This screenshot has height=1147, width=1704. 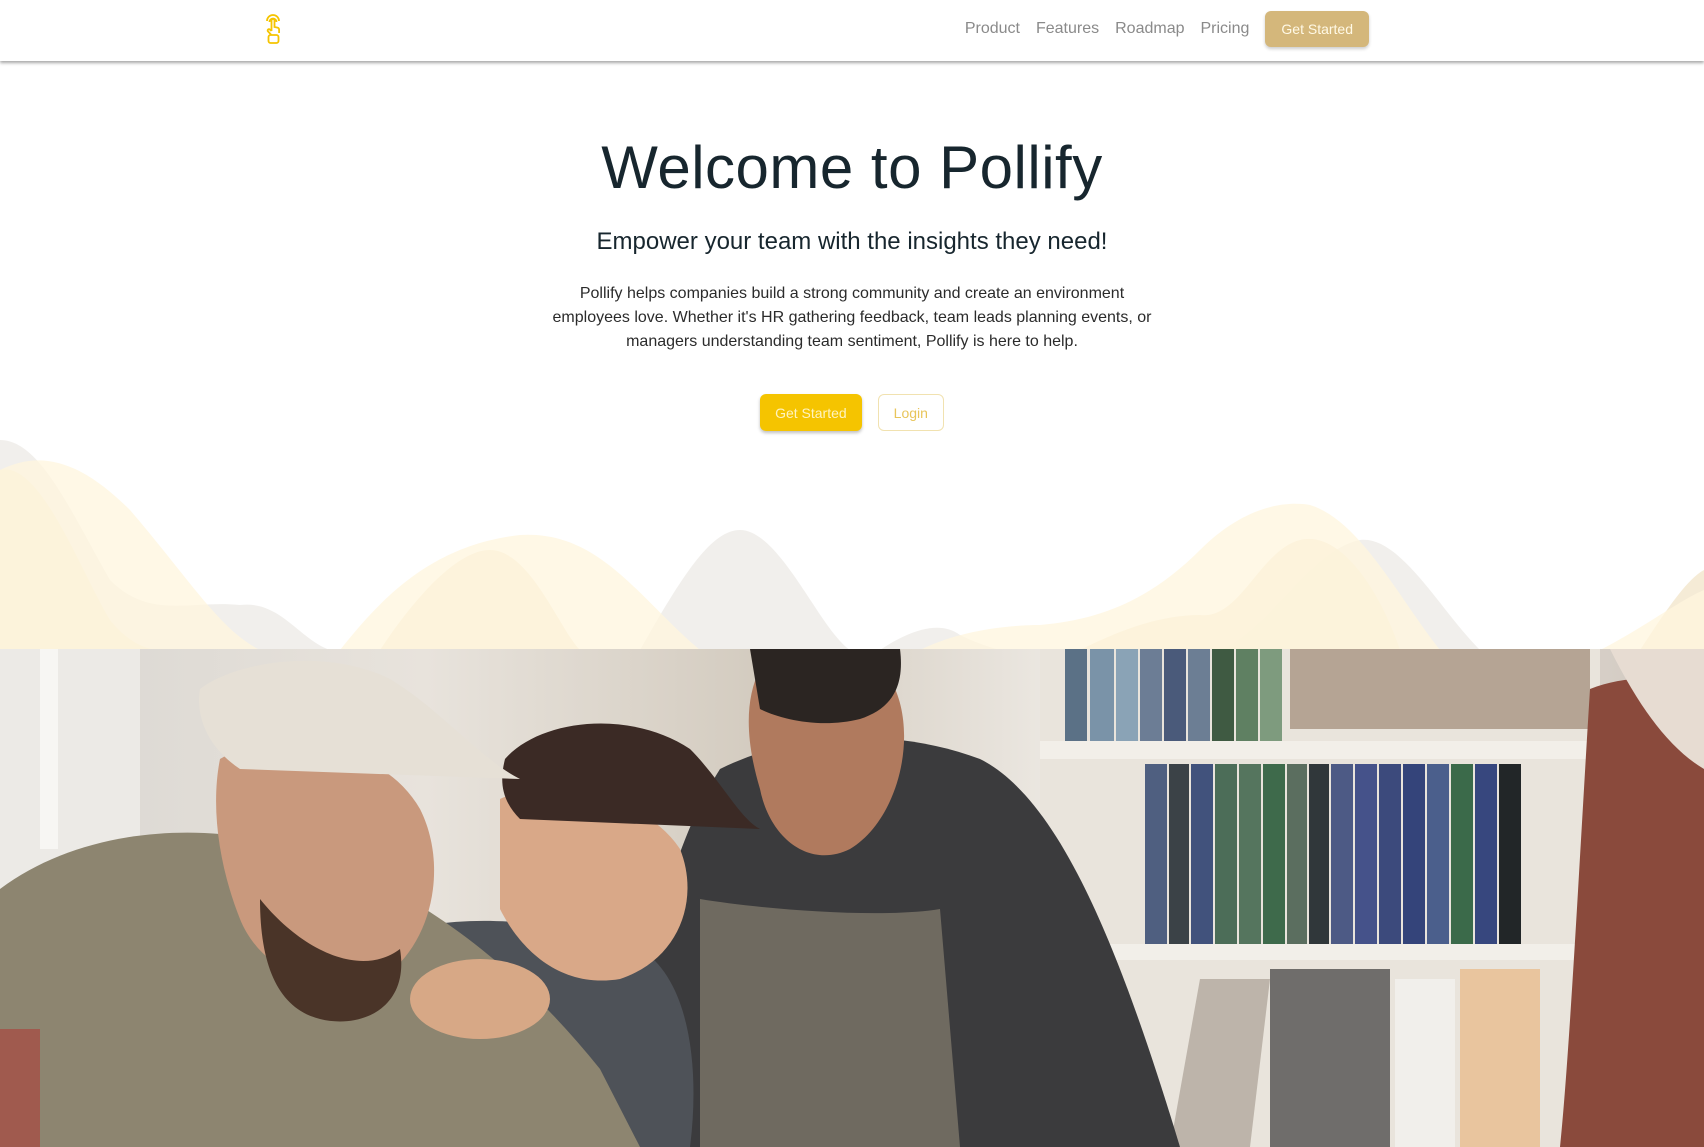 I want to click on shelf-board, so click(x=1320, y=750).